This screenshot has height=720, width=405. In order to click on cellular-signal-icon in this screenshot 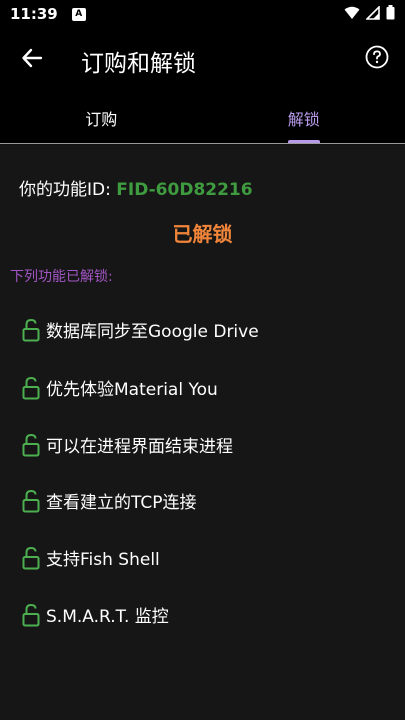, I will do `click(372, 14)`.